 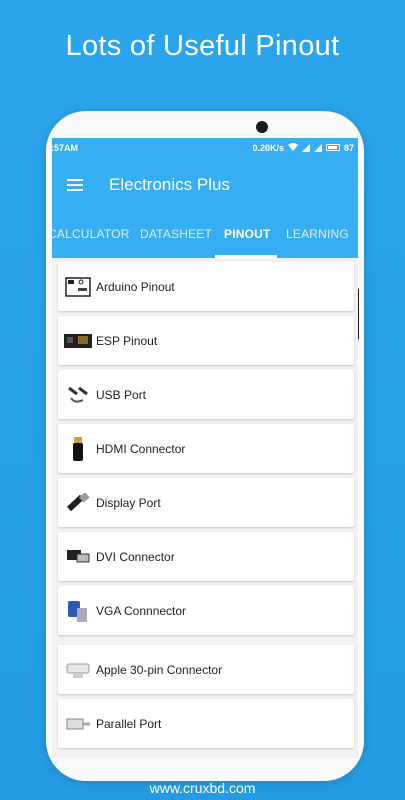 I want to click on list-item-parallel: Parallel Port, so click(x=206, y=723).